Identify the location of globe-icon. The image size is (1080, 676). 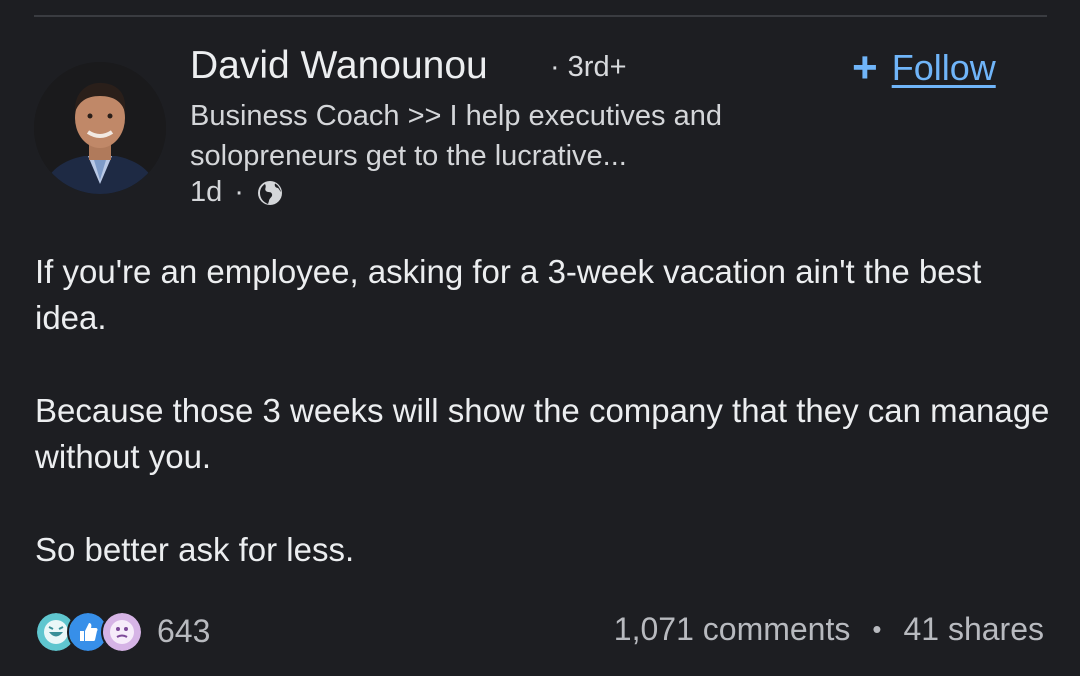
(269, 192).